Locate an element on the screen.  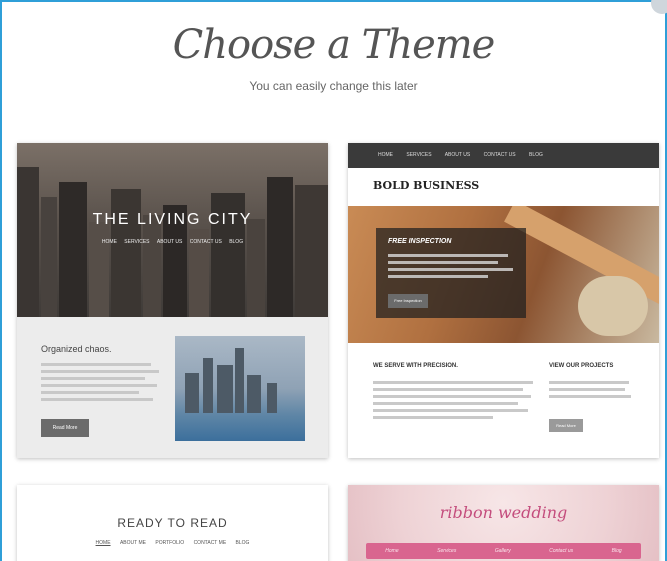
nav-item: CONTACT ME is located at coordinates (210, 543).